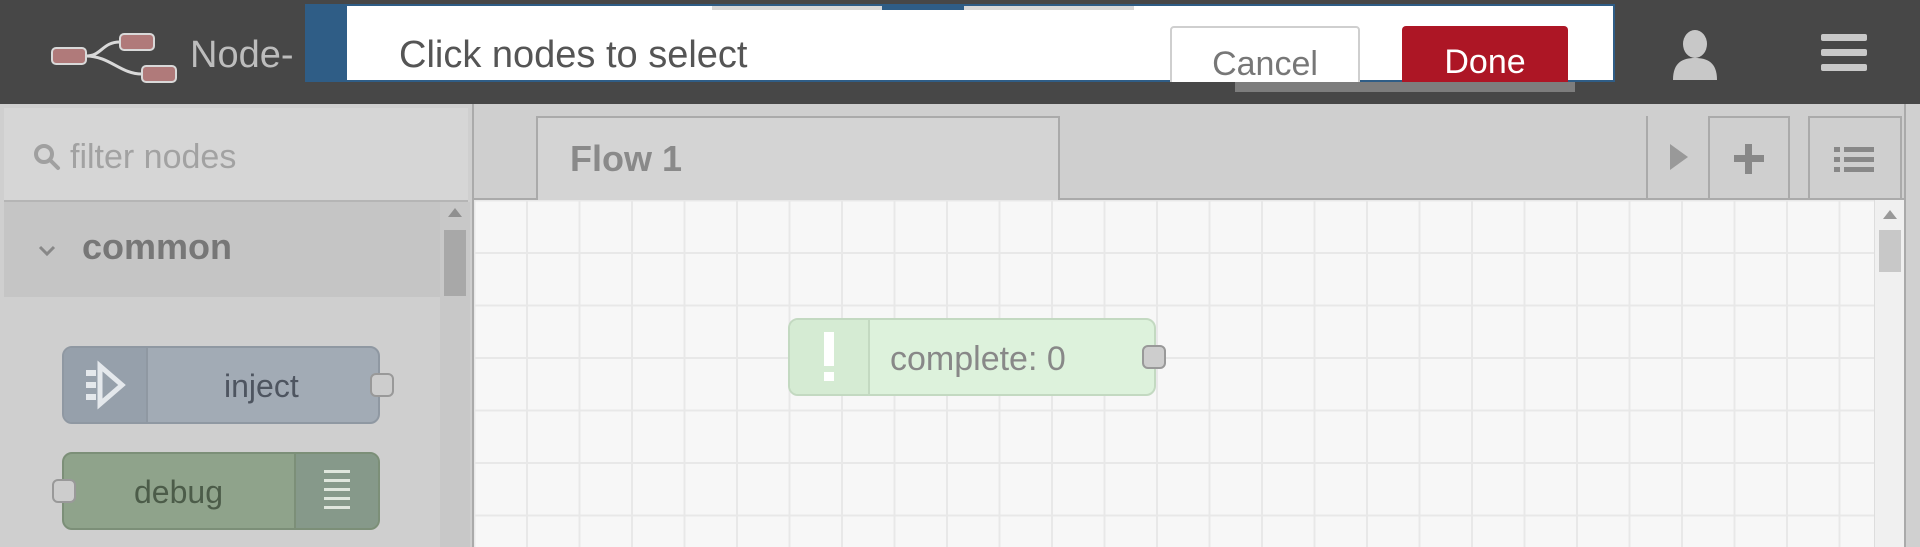 This screenshot has width=1920, height=547. What do you see at coordinates (573, 55) in the screenshot?
I see `notification-message: Click nodes to select` at bounding box center [573, 55].